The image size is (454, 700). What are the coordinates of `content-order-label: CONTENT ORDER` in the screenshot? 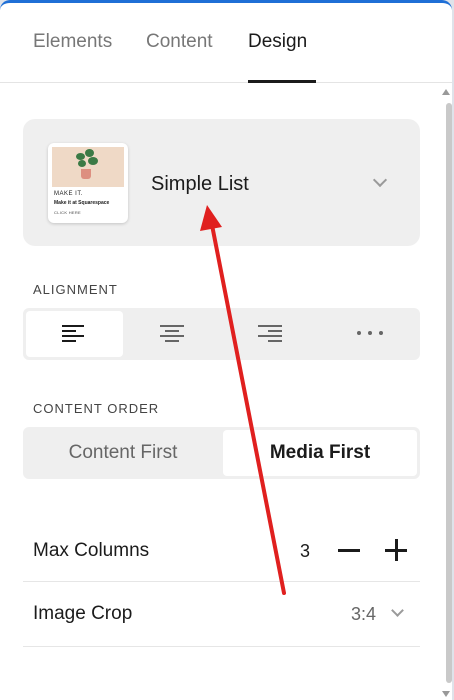 It's located at (96, 408).